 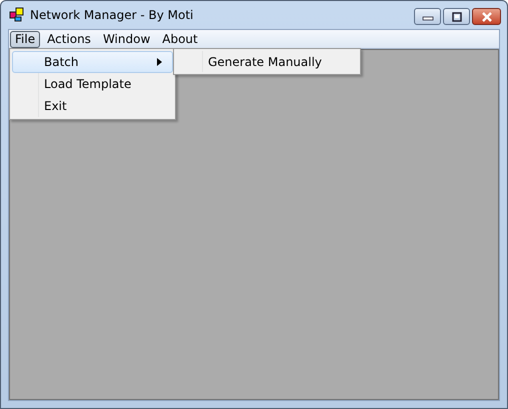 What do you see at coordinates (180, 39) in the screenshot?
I see `menu-item: About` at bounding box center [180, 39].